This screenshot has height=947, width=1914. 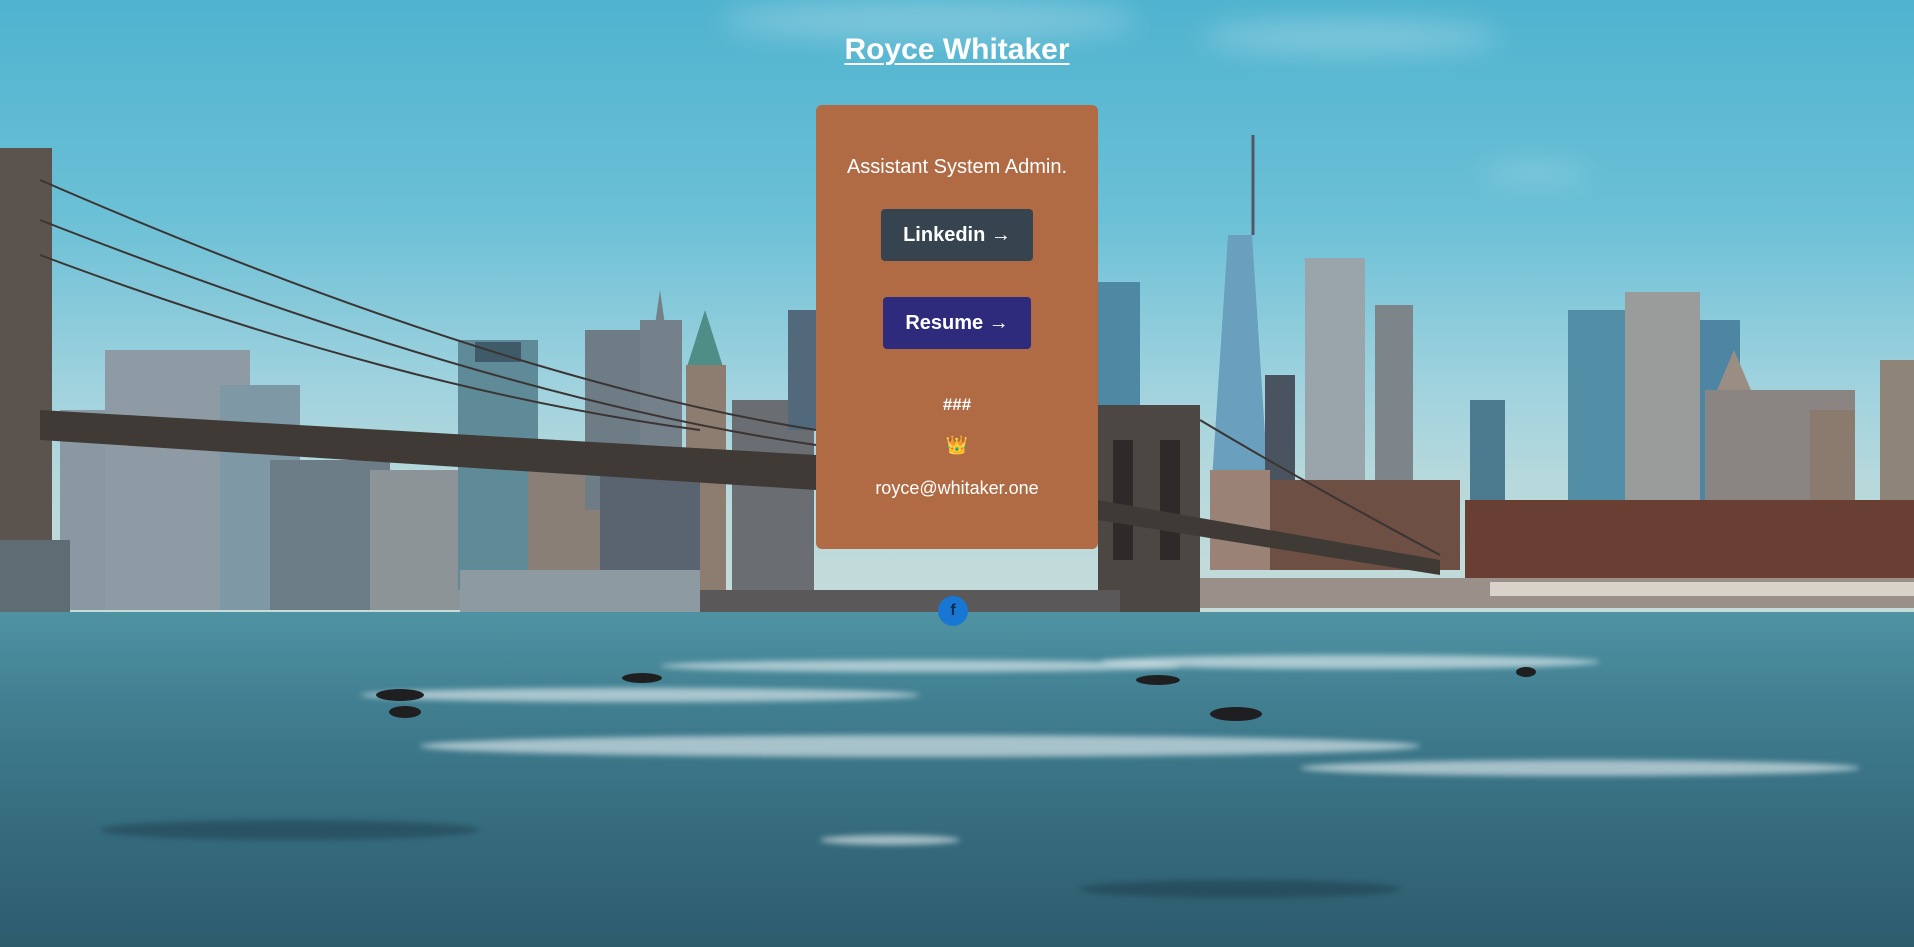 What do you see at coordinates (957, 50) in the screenshot?
I see `page-title: Royce Whitaker` at bounding box center [957, 50].